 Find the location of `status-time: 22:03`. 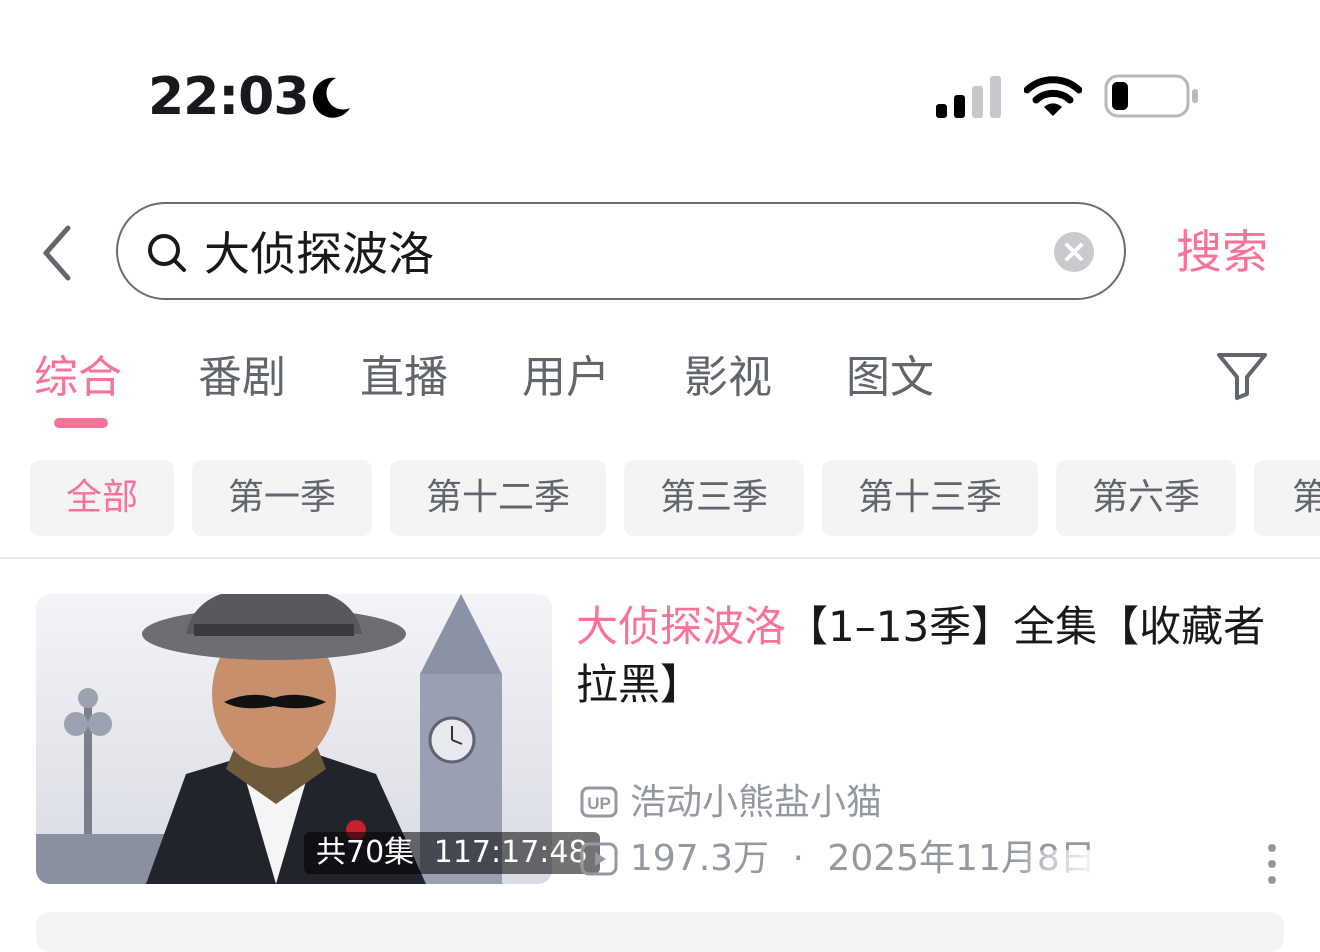

status-time: 22:03 is located at coordinates (229, 97).